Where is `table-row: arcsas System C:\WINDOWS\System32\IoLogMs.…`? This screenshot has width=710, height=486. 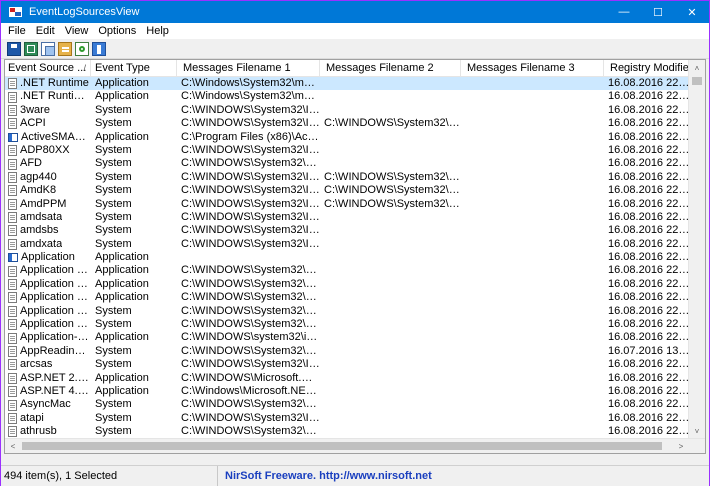 table-row: arcsas System C:\WINDOWS\System32\IoLogMs.… is located at coordinates (348, 364).